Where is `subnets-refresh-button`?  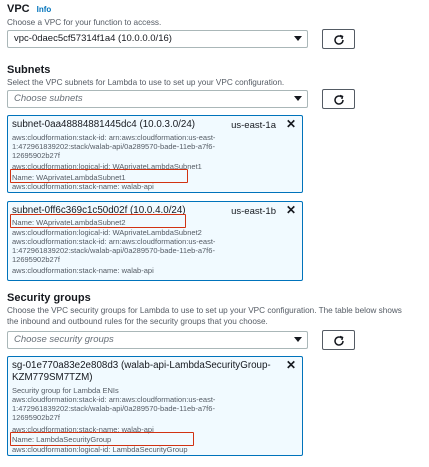 subnets-refresh-button is located at coordinates (338, 99).